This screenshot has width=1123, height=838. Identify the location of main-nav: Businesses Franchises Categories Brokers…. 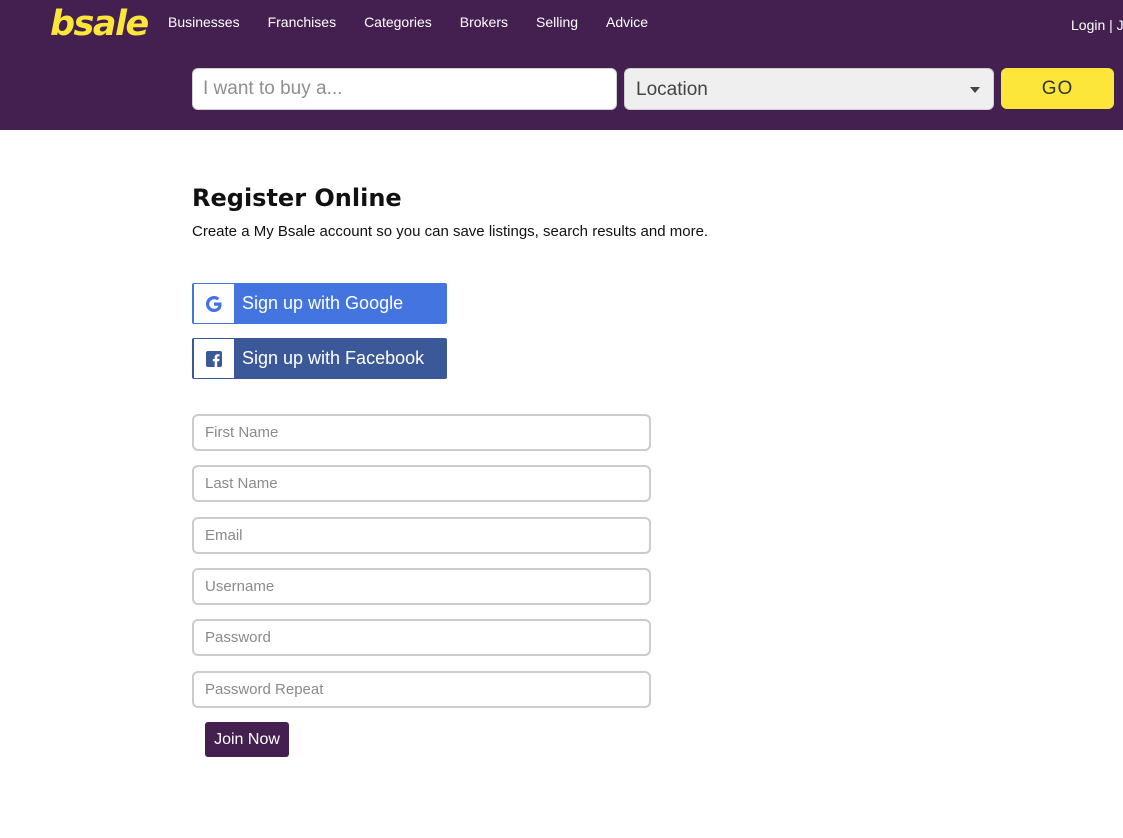
(422, 22).